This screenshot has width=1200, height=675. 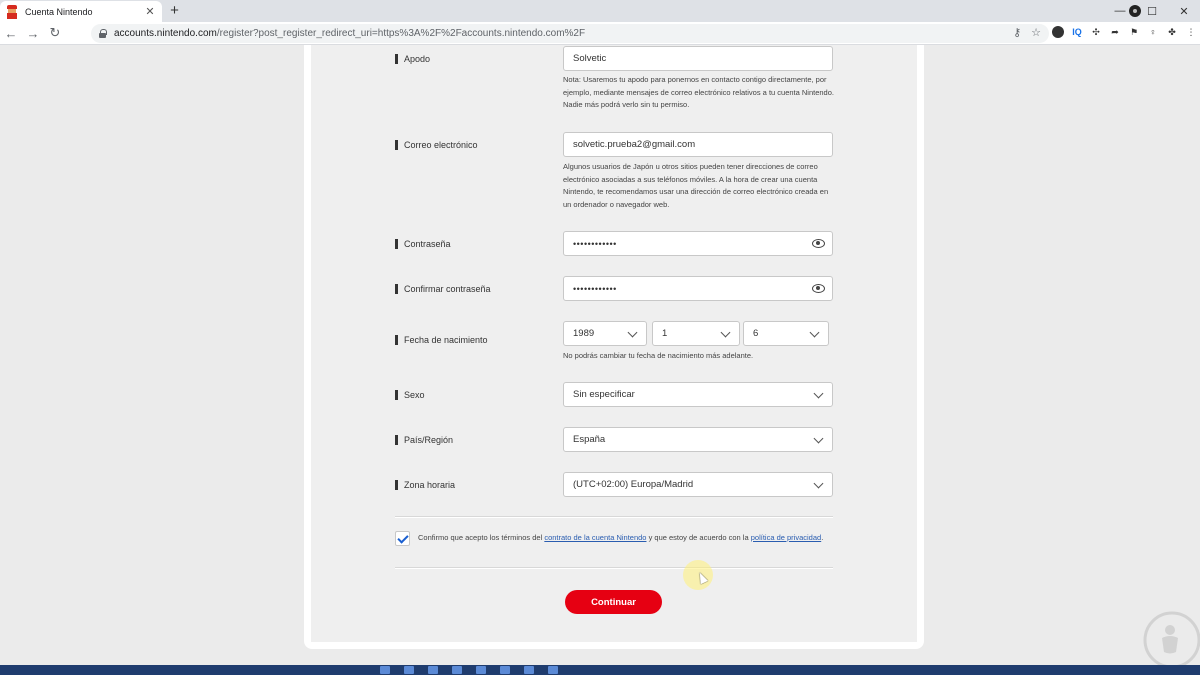 I want to click on flag-extension-icon: ⚑, so click(x=1134, y=32).